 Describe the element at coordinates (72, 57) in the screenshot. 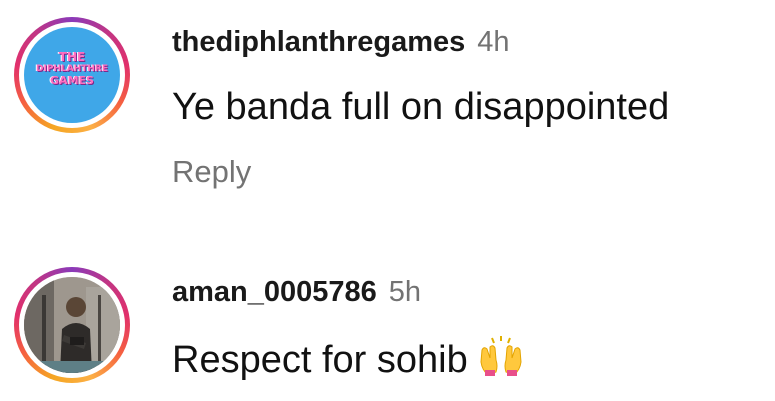

I see `avatar-logo-line: THE` at that location.